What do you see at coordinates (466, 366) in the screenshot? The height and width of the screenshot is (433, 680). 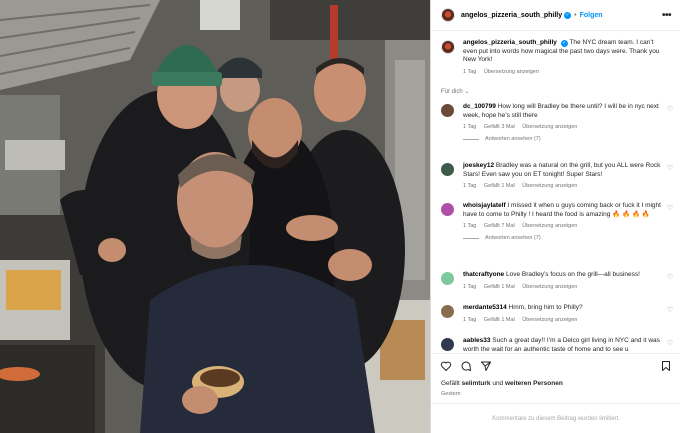 I see `comment-icon` at bounding box center [466, 366].